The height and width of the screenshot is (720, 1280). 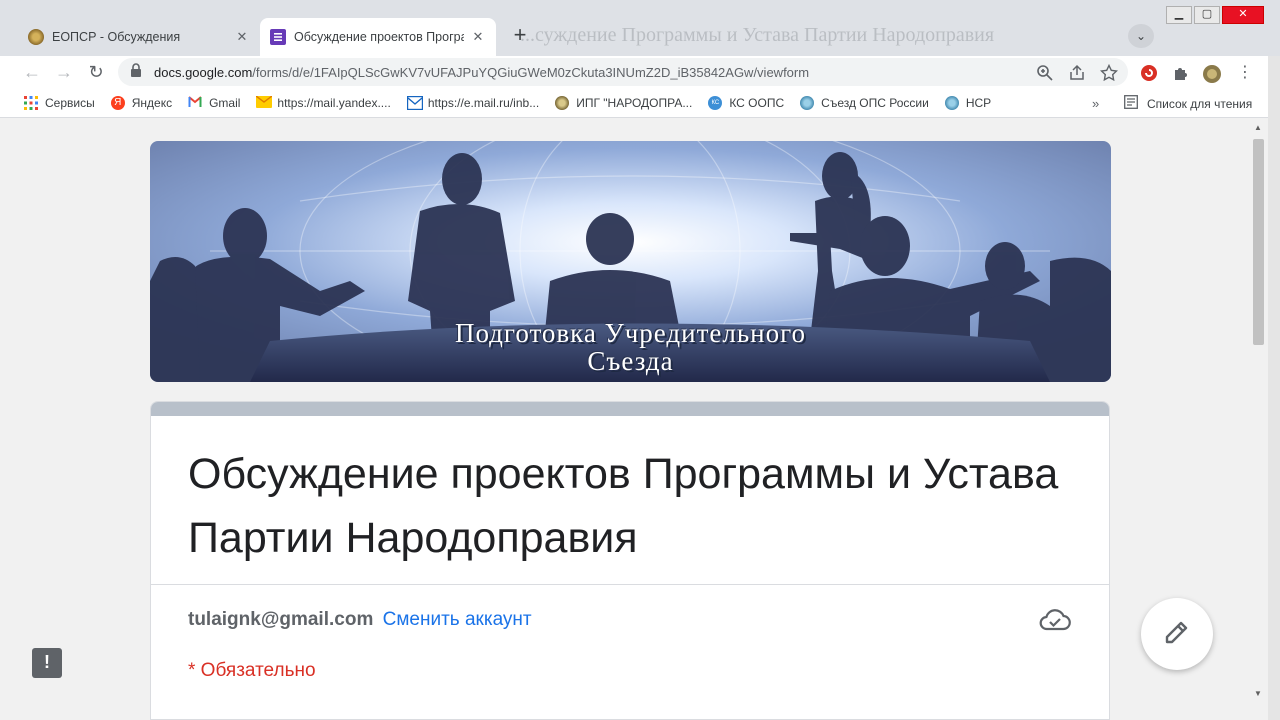 I want to click on bookmark-label: НСР, so click(x=978, y=102).